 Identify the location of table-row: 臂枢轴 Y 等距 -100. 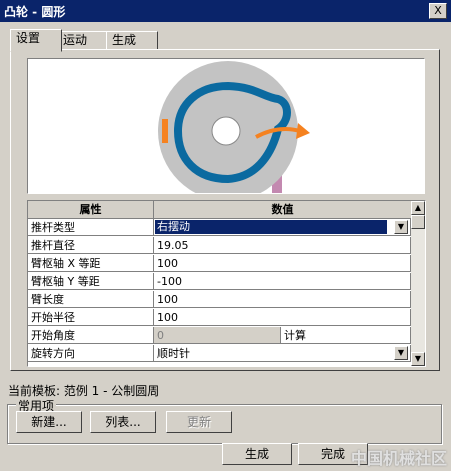
(219, 282).